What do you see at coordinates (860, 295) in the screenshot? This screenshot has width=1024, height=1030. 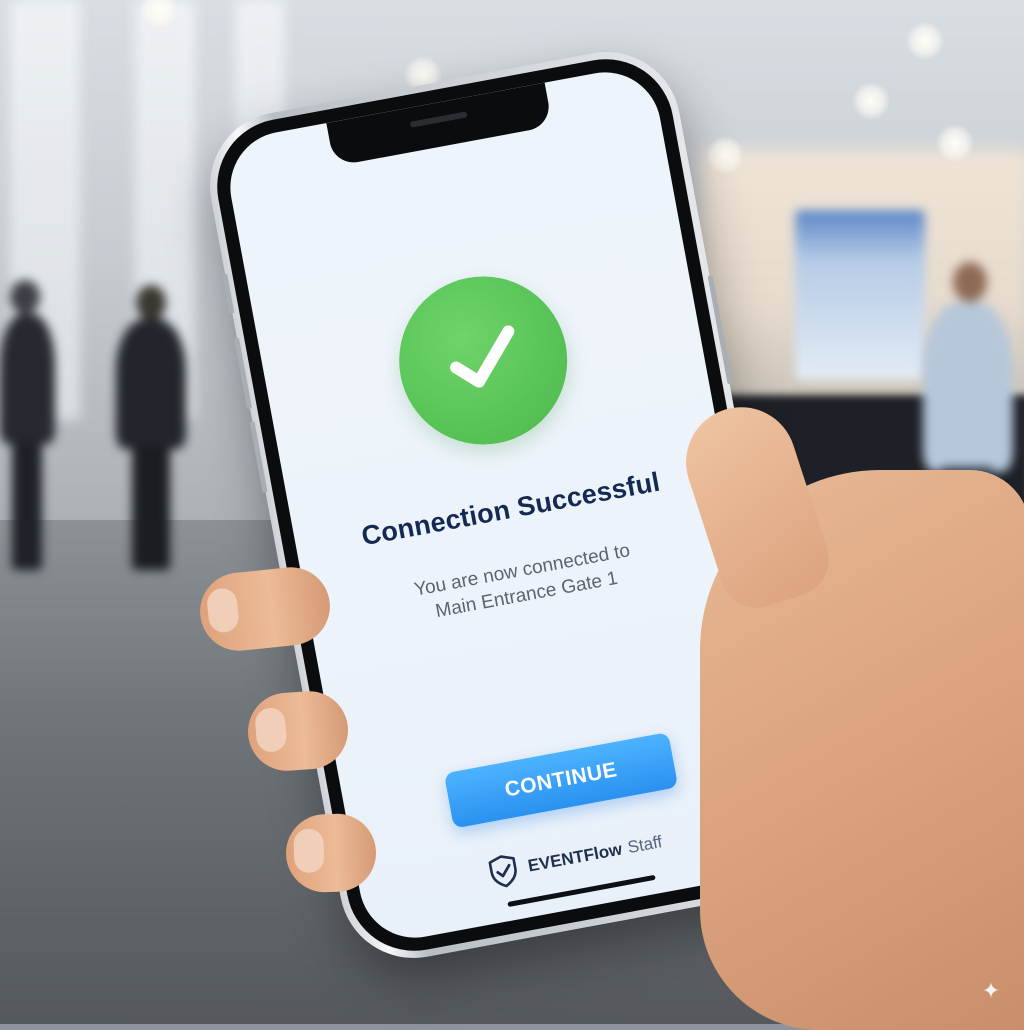 I see `background-display-screen` at bounding box center [860, 295].